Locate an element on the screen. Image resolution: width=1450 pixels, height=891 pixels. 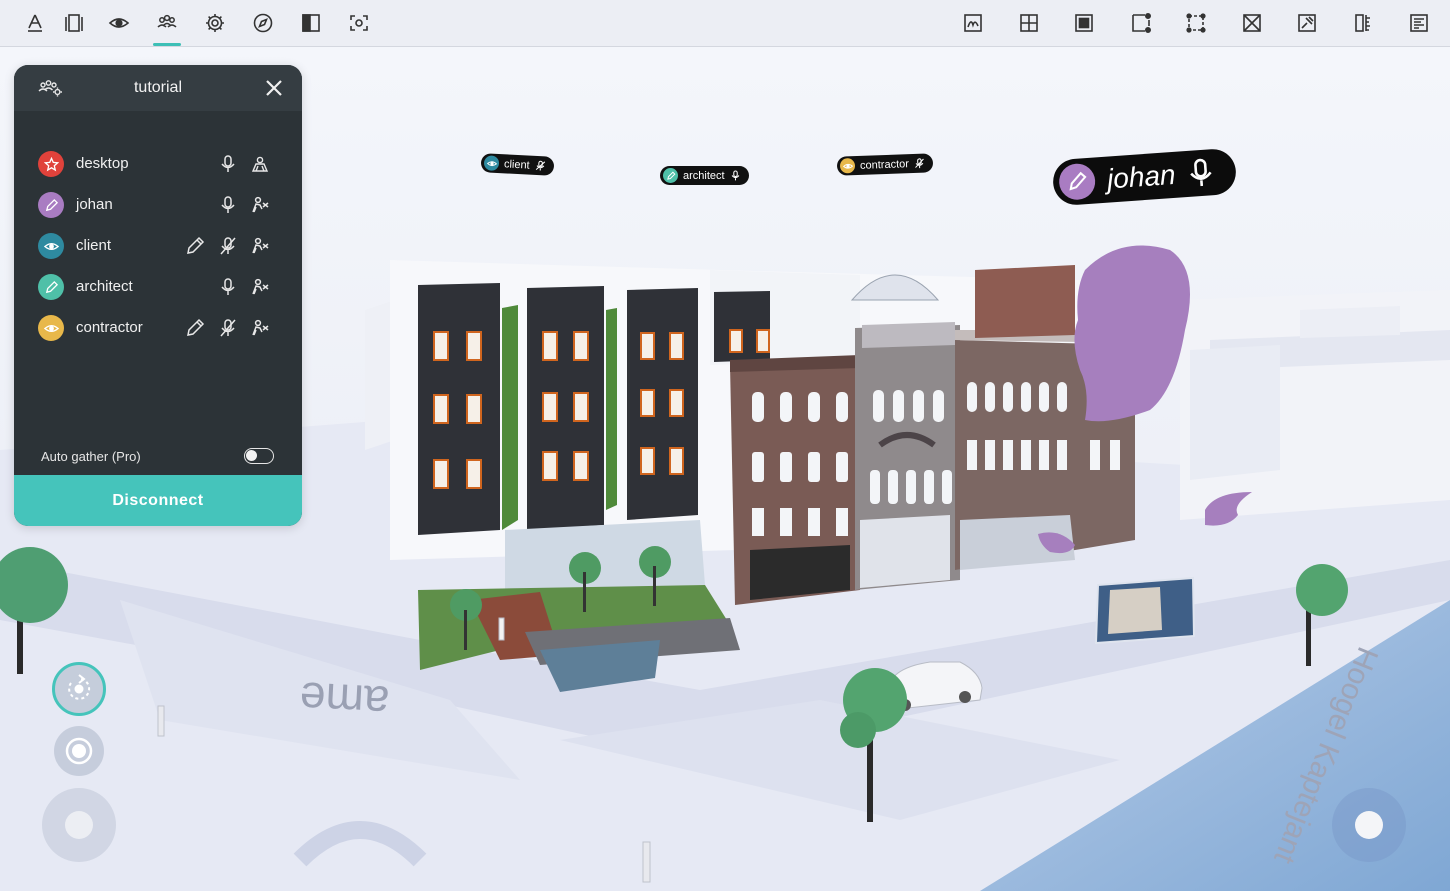
properties-icon is located at coordinates (1419, 23).